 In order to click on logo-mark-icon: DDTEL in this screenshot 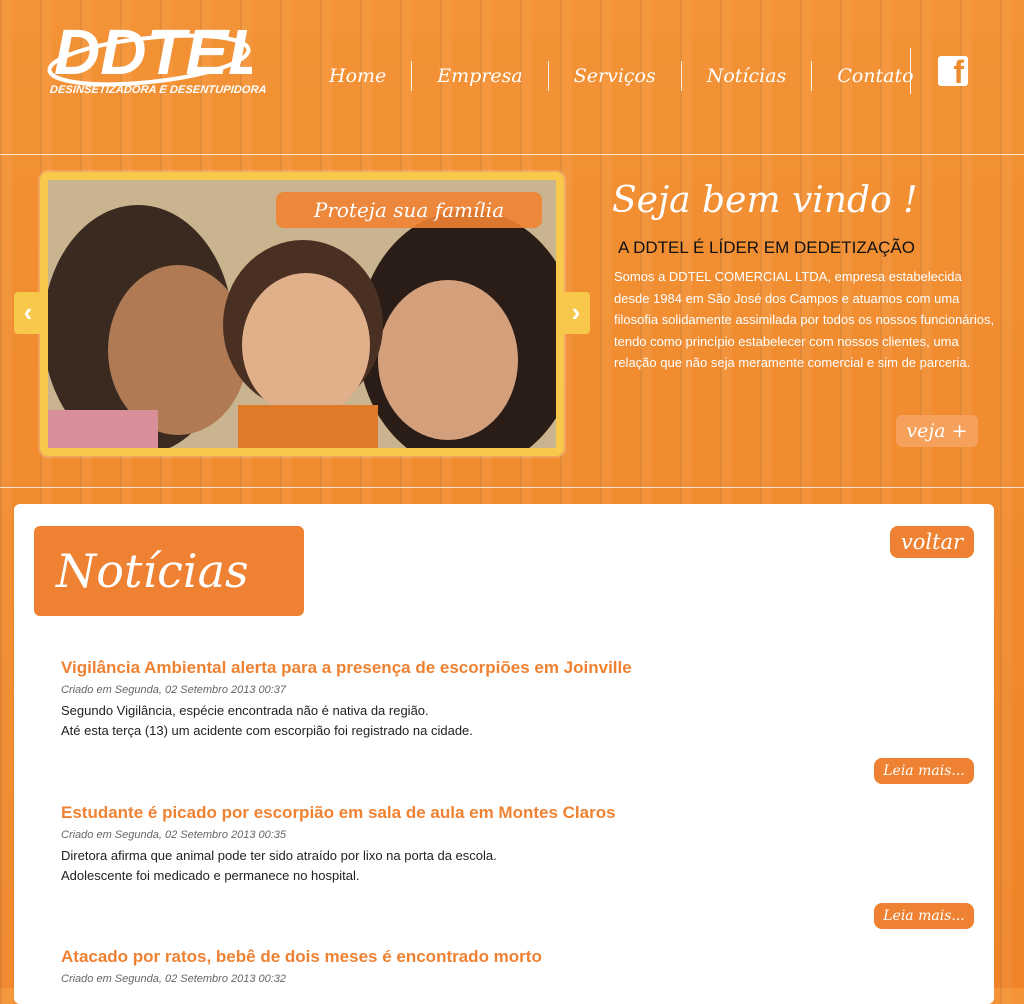, I will do `click(149, 52)`.